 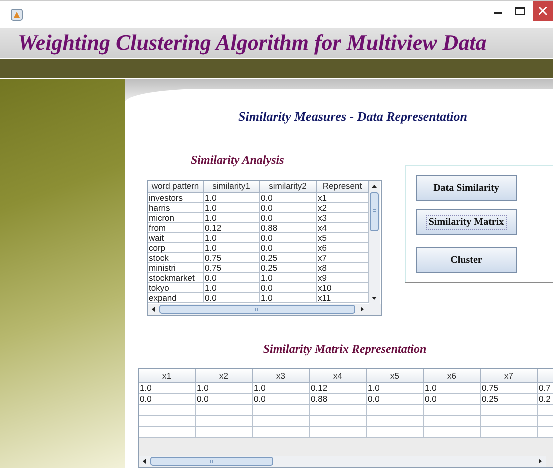 What do you see at coordinates (176, 268) in the screenshot?
I see `table-cell: ministri` at bounding box center [176, 268].